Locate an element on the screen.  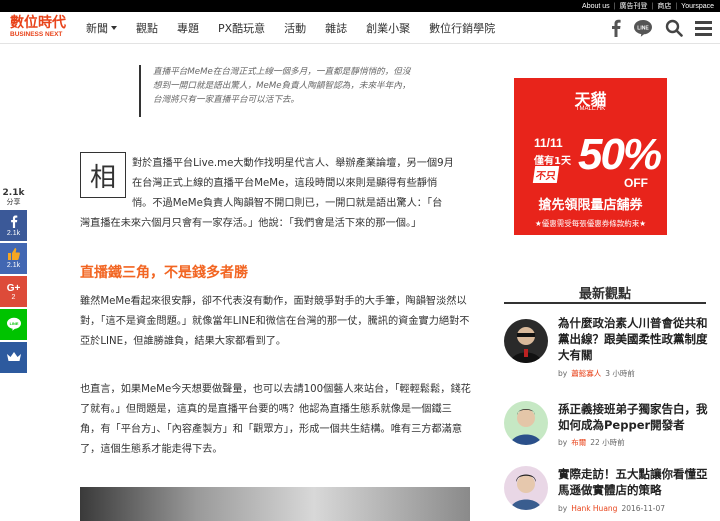
like-count: 2.1k is located at coordinates (13, 265).